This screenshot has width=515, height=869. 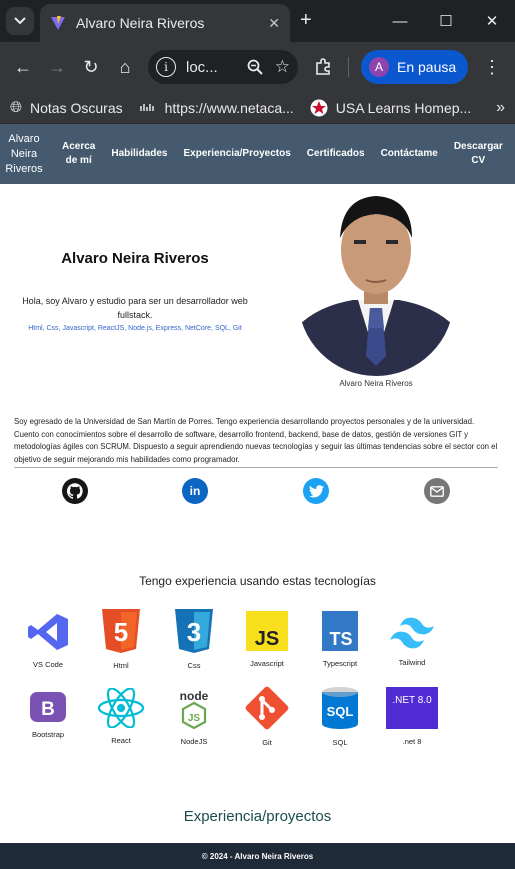 I want to click on avatar: A, so click(x=379, y=67).